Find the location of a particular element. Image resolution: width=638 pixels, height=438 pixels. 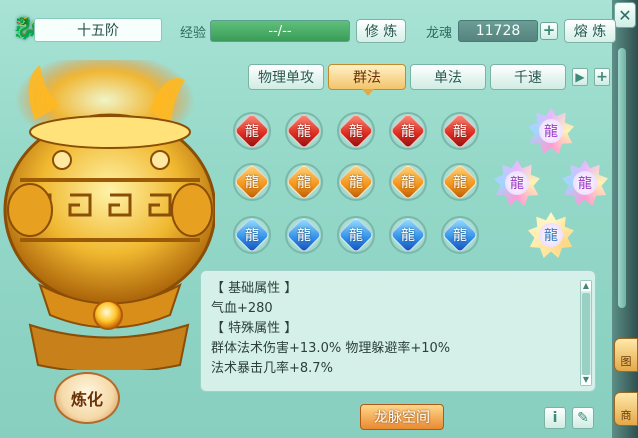

side-tab-illustration: 图 is located at coordinates (626, 355).